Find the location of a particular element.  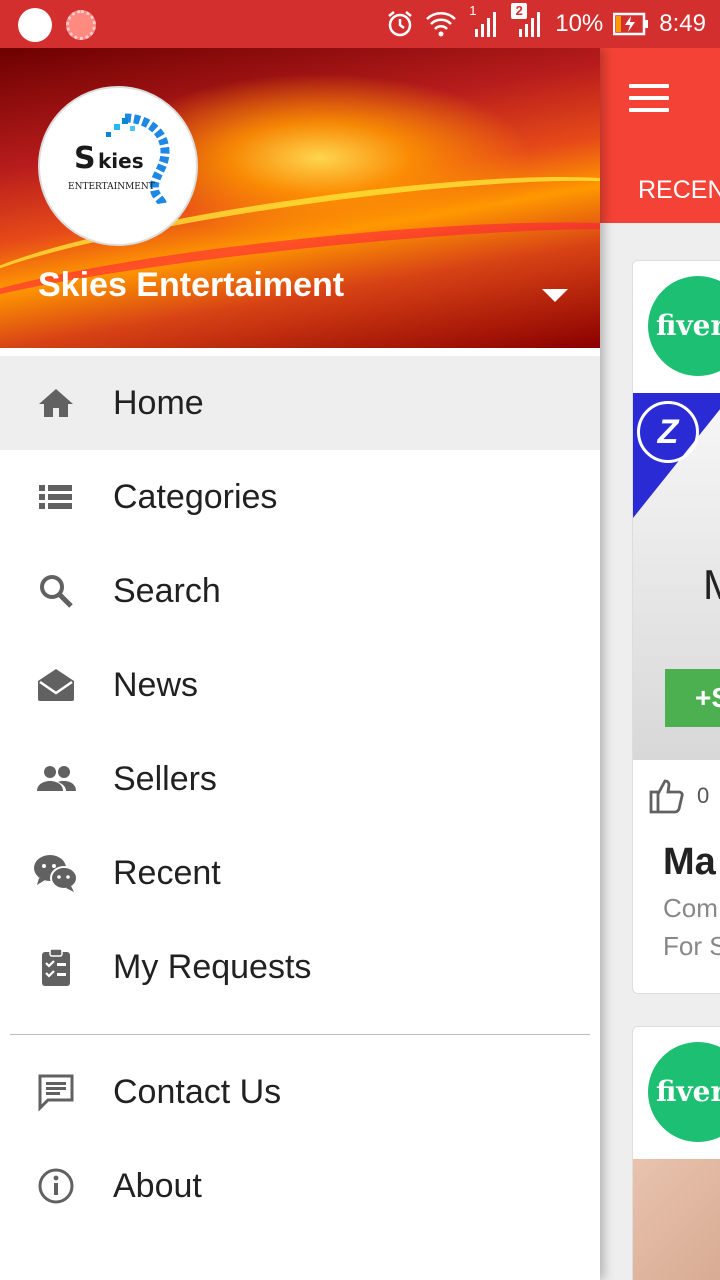

drawer-divider is located at coordinates (300, 1034).